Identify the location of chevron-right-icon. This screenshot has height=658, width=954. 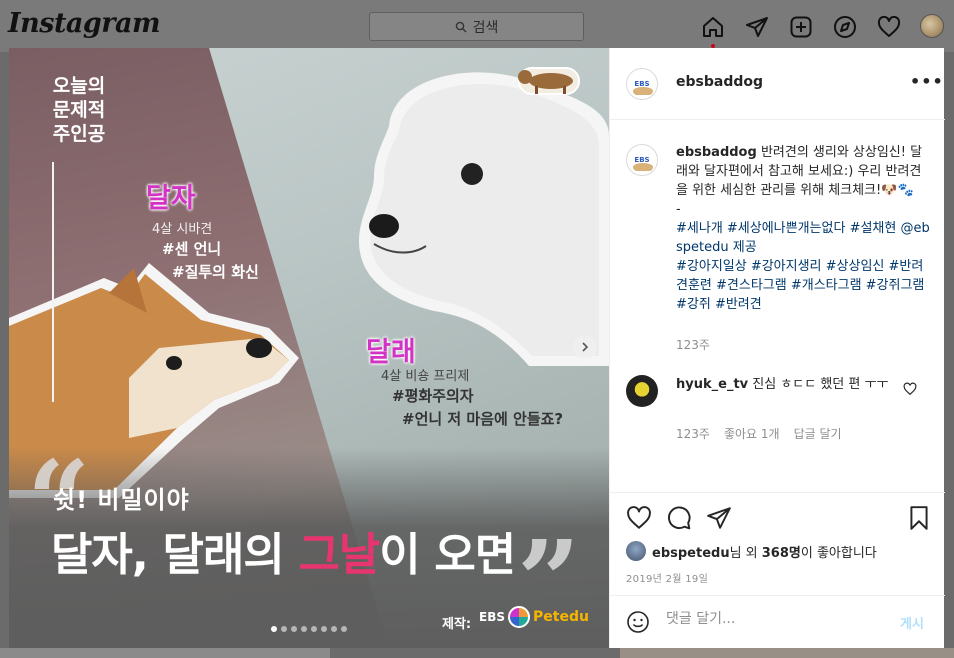
(585, 347).